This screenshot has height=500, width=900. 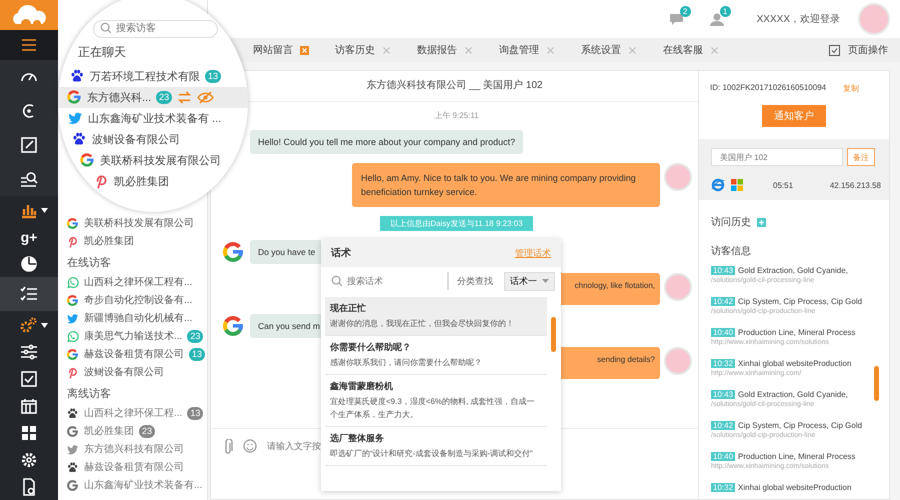 I want to click on visit-duration: 05:51, so click(x=783, y=185).